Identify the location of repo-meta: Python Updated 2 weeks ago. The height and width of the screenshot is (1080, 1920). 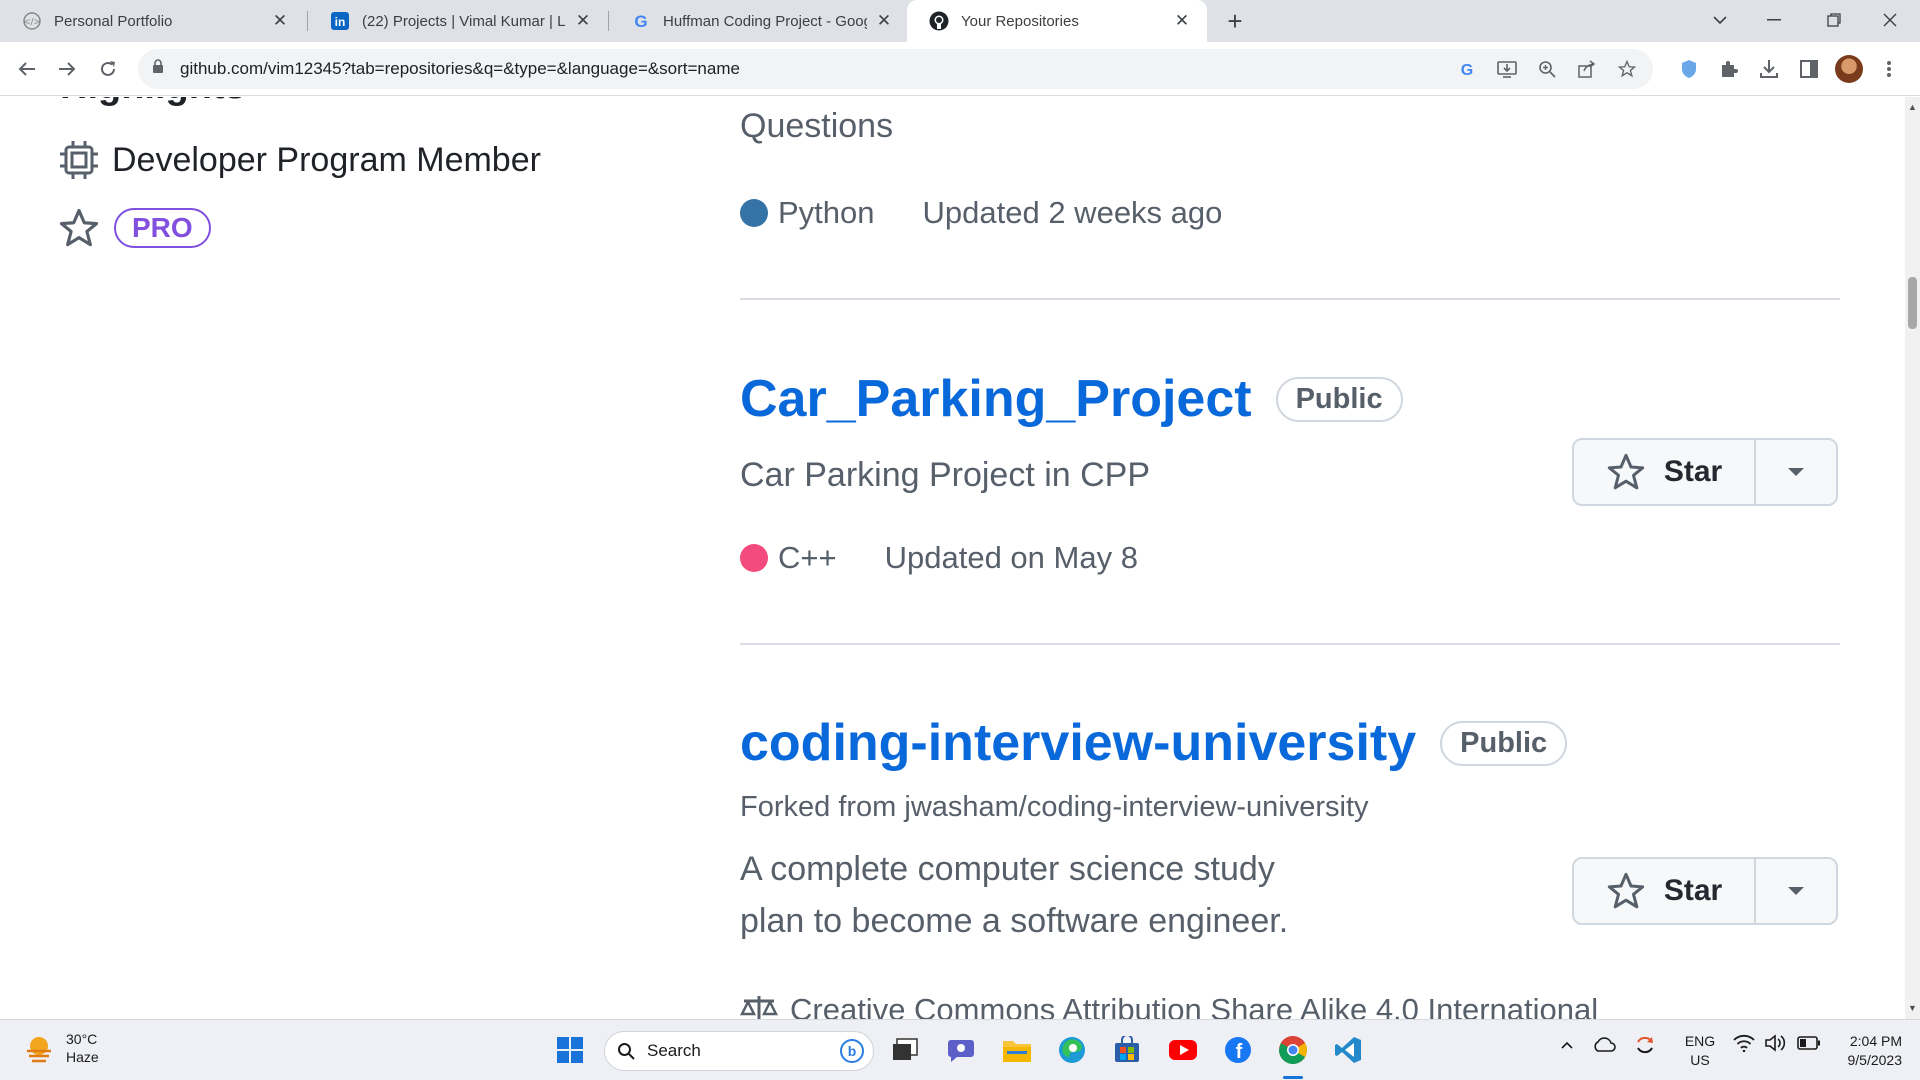
(981, 213).